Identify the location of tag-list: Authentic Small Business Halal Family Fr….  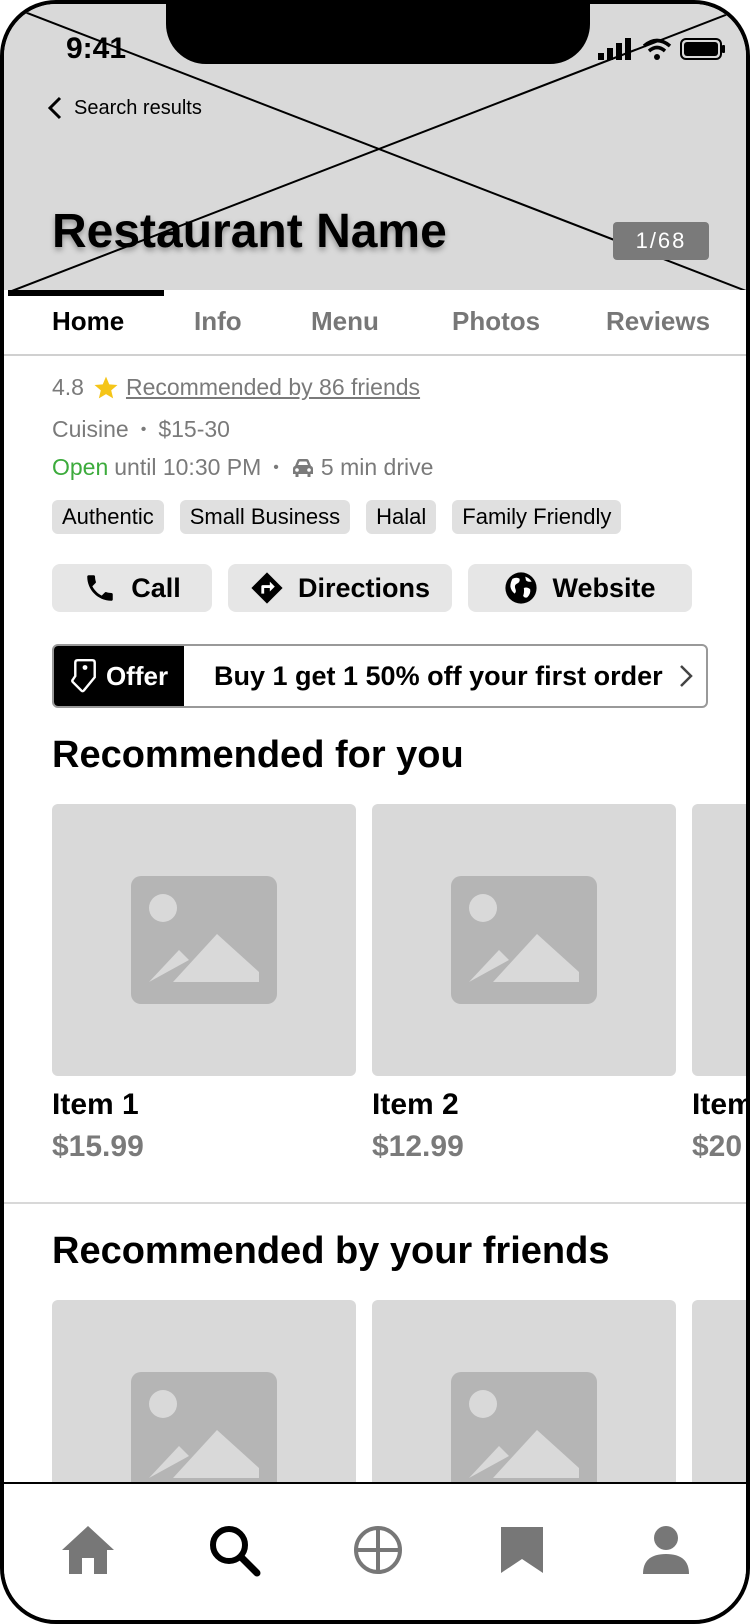
(337, 517).